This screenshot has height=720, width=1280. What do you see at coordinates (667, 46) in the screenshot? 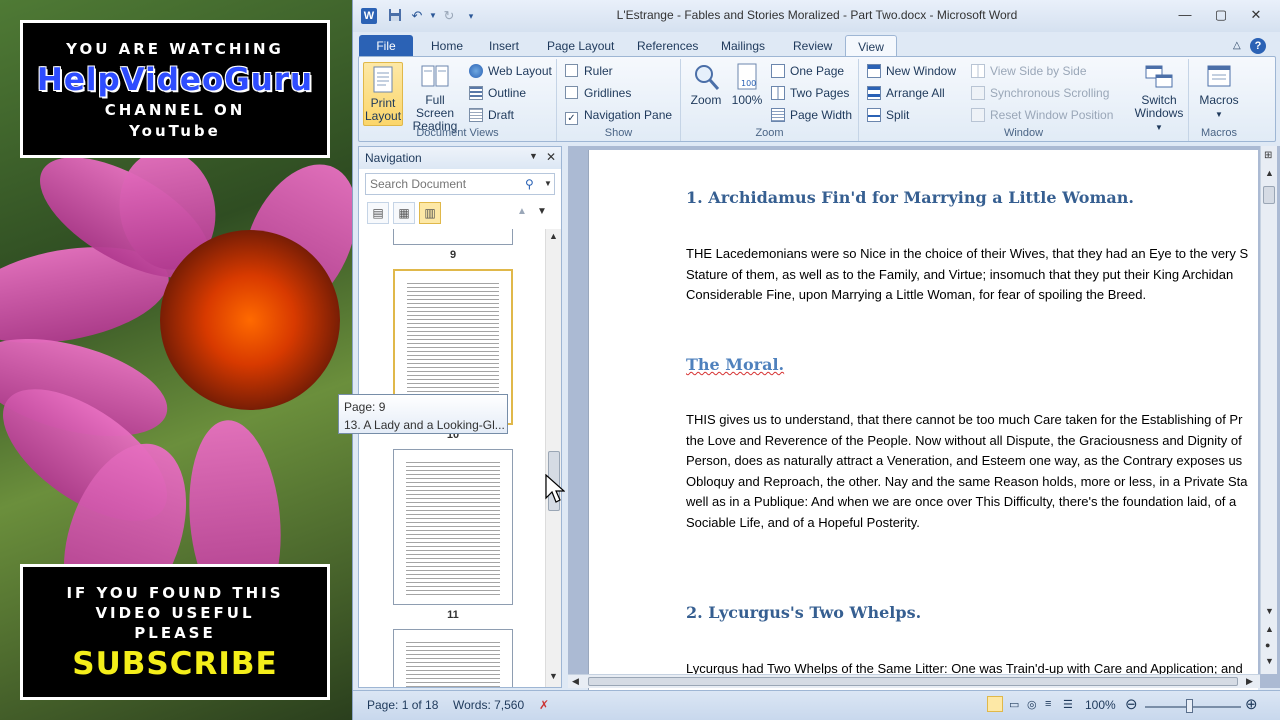
I see `tab-references: References` at bounding box center [667, 46].